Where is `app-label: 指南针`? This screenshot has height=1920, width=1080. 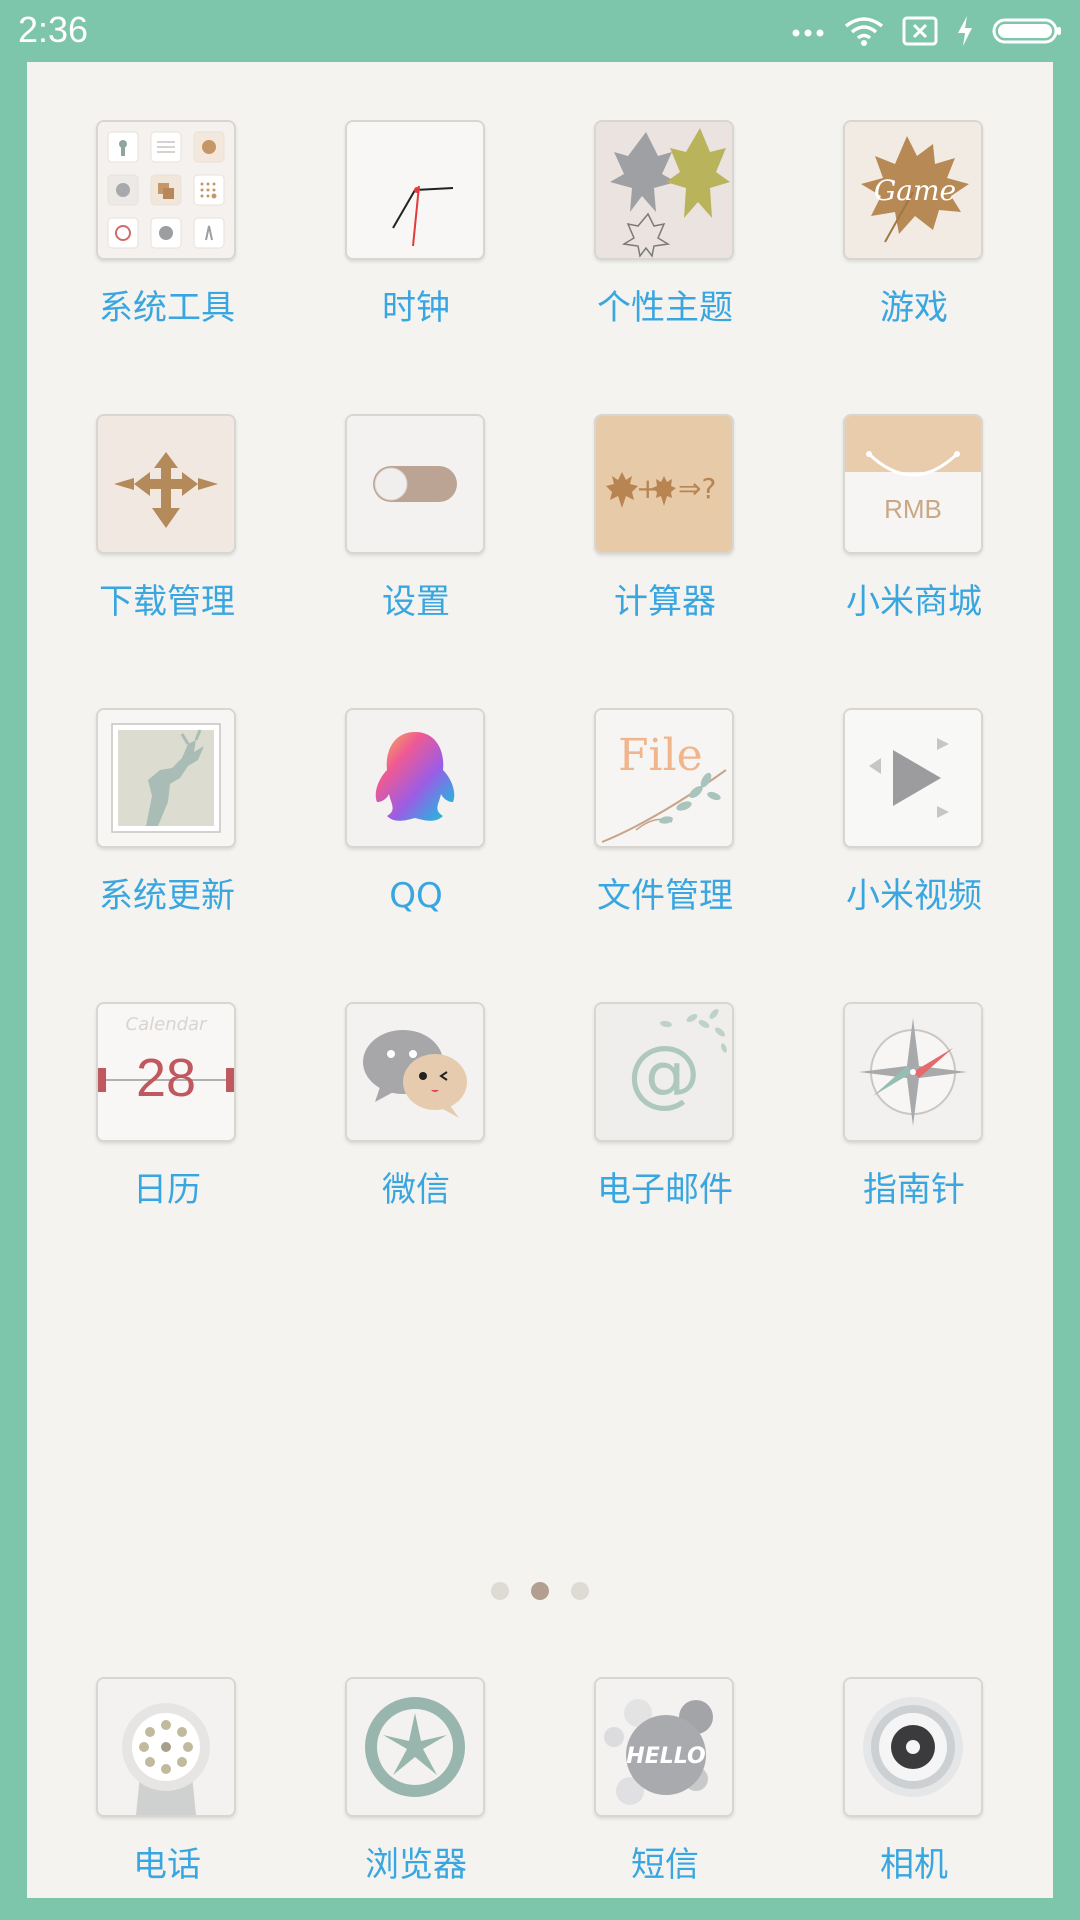 app-label: 指南针 is located at coordinates (914, 1190).